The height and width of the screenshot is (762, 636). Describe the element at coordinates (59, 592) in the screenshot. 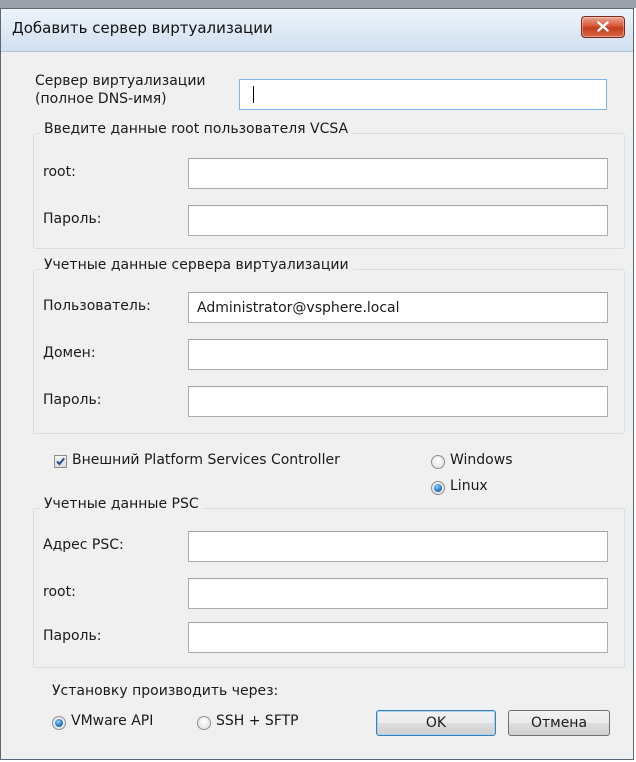

I see `psc-root-label: root:` at that location.